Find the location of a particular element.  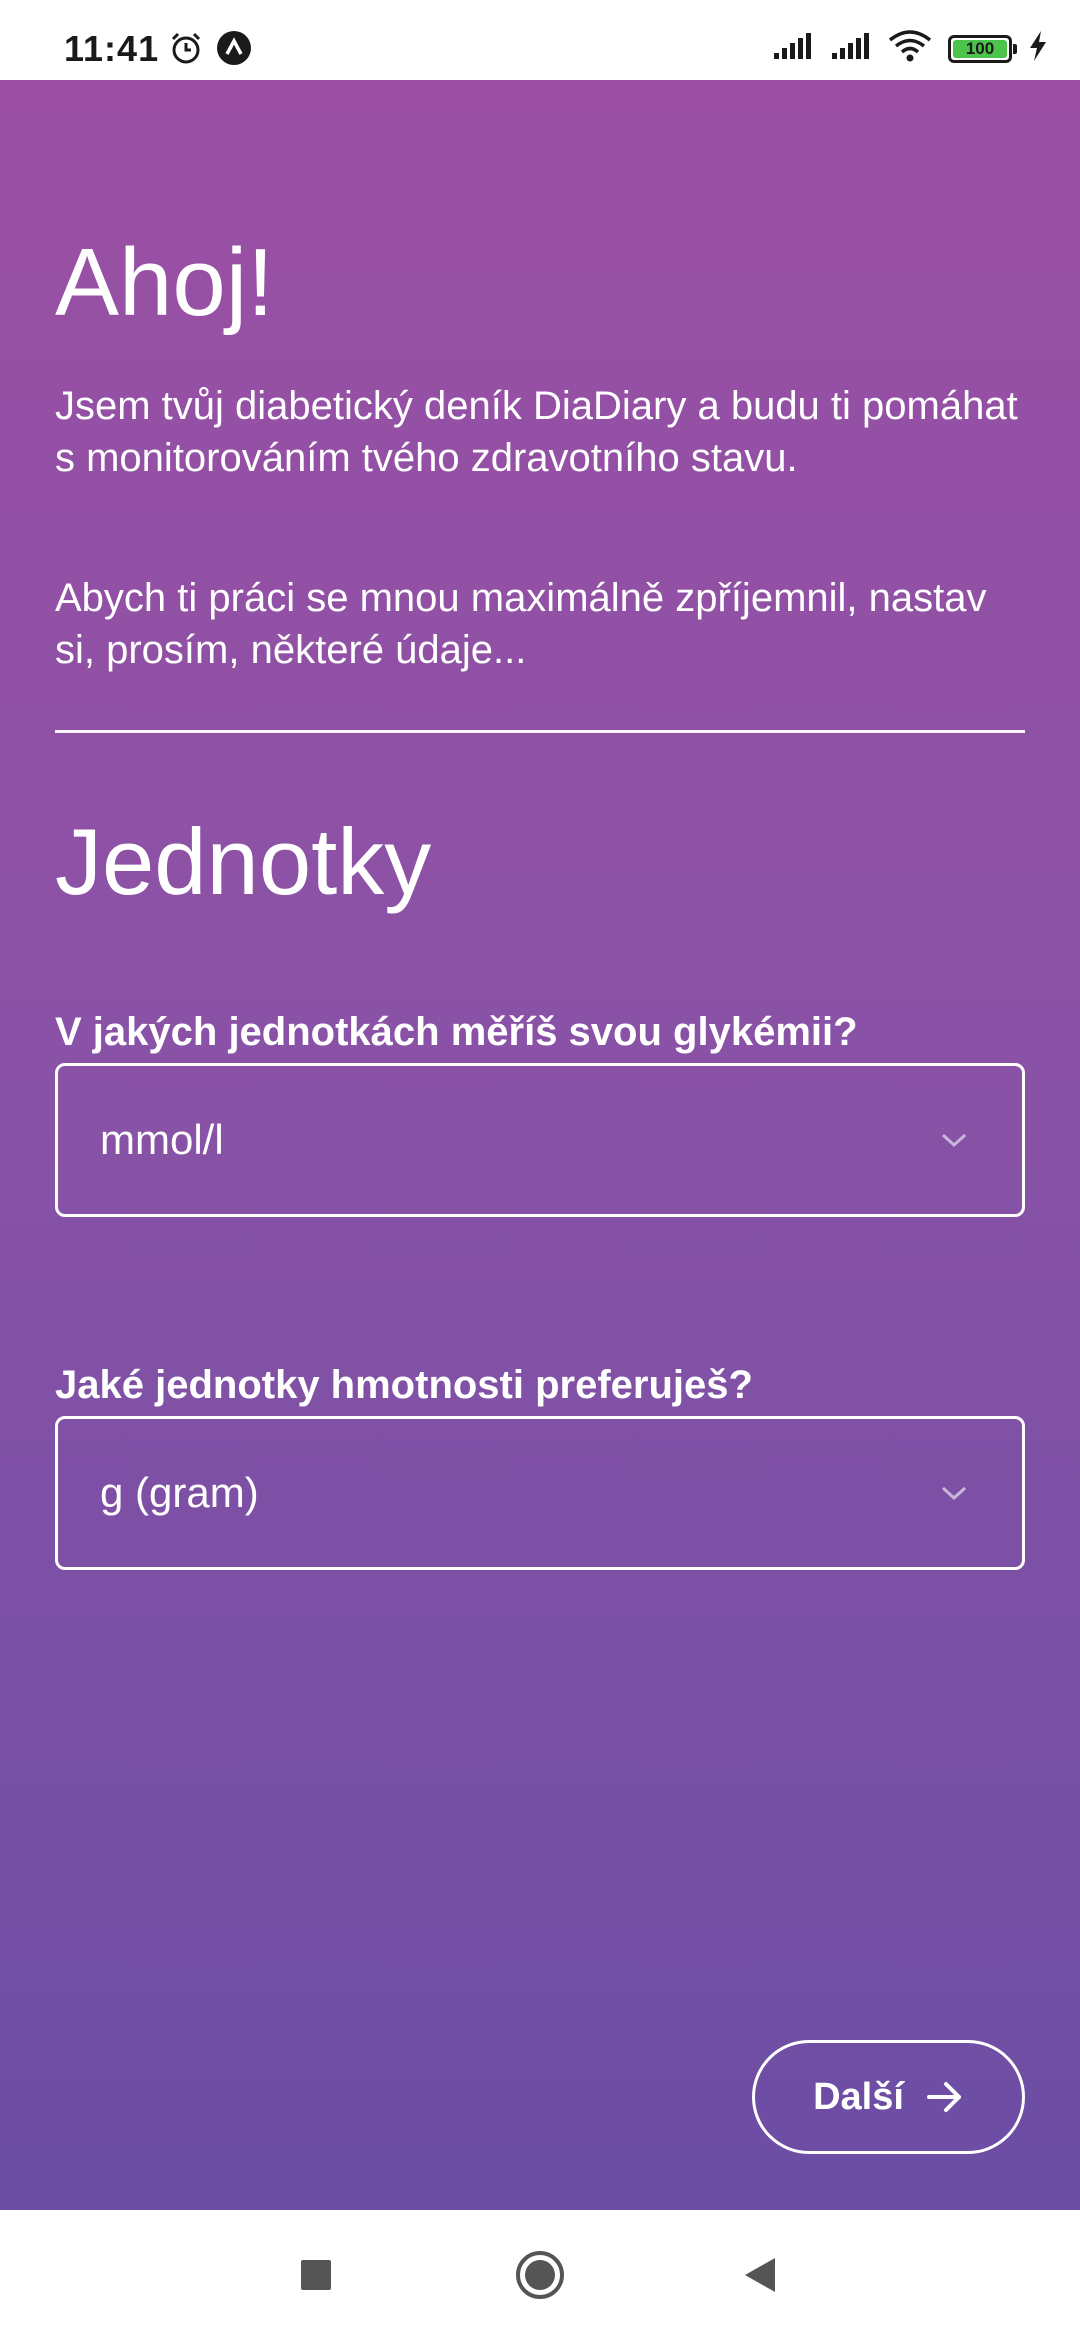

home-button is located at coordinates (540, 2275).